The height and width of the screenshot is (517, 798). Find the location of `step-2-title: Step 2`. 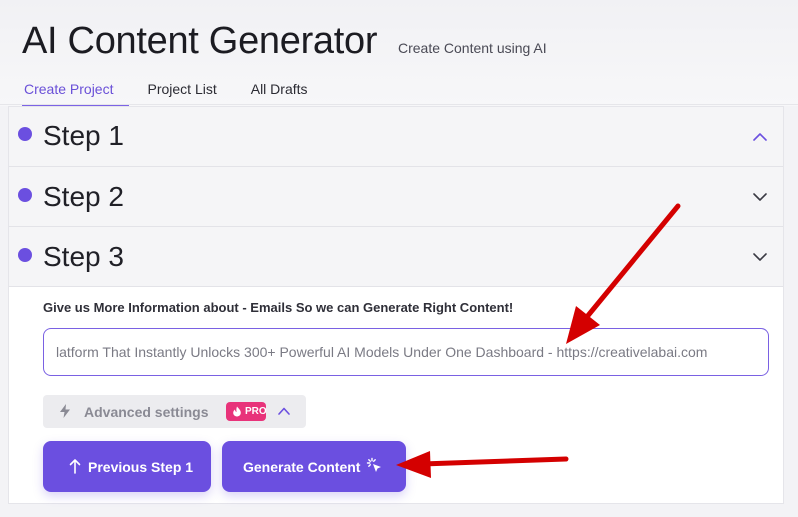

step-2-title: Step 2 is located at coordinates (83, 196).